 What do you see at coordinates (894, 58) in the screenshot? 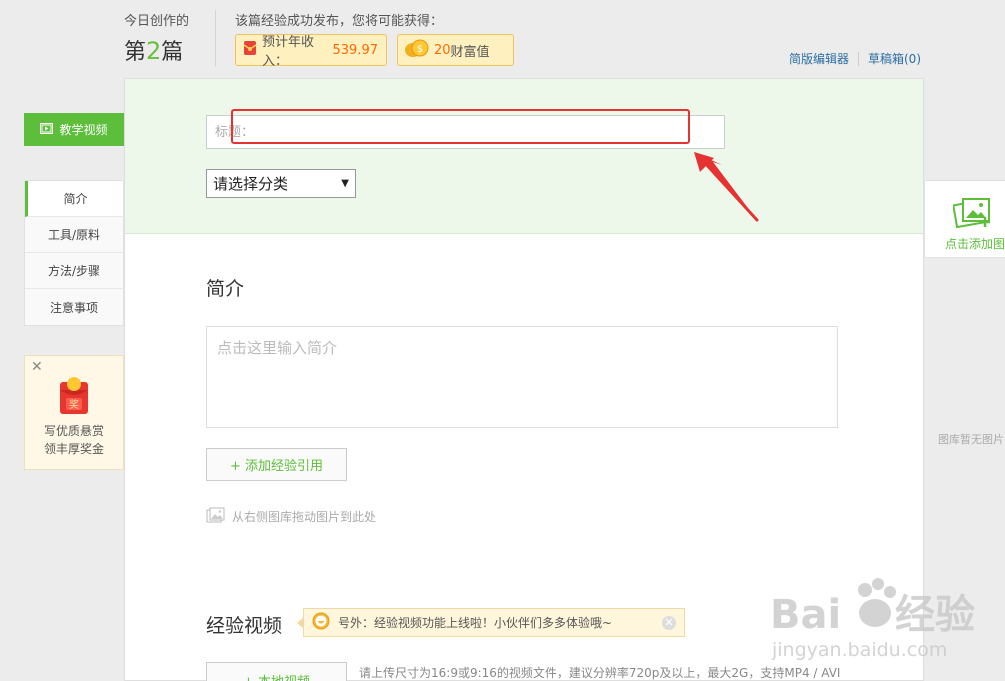
I see `drafts-link: 草稿箱(0)` at bounding box center [894, 58].